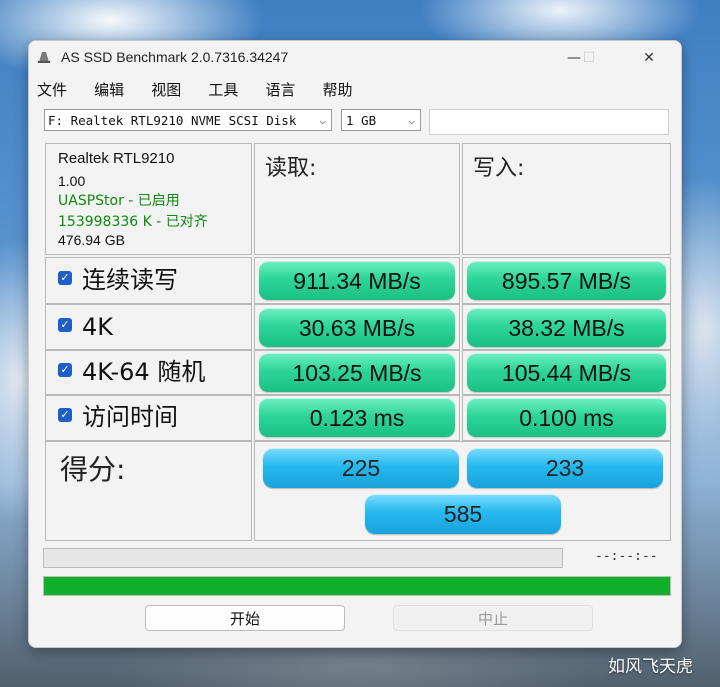  Describe the element at coordinates (65, 325) in the screenshot. I see `checkbox-4k: ✓` at that location.